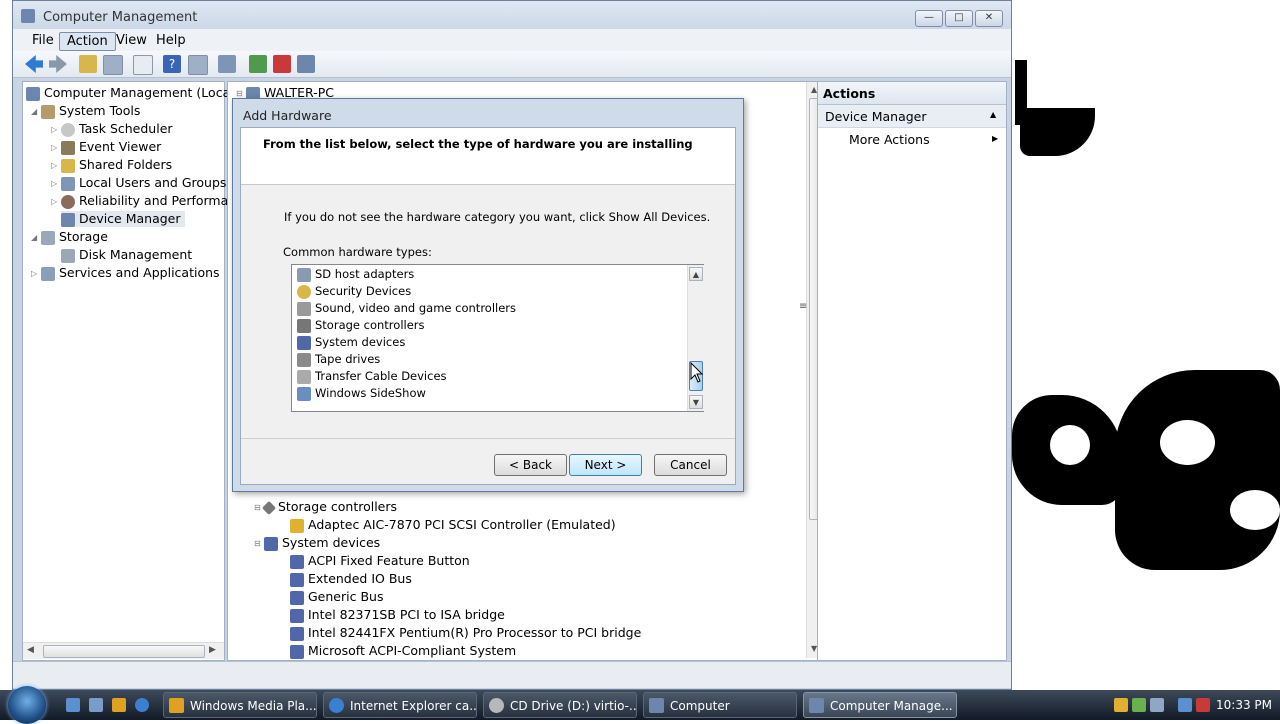 Image resolution: width=1280 pixels, height=724 pixels. What do you see at coordinates (85, 111) in the screenshot?
I see `tree-system-tools: ◢ System Tools` at bounding box center [85, 111].